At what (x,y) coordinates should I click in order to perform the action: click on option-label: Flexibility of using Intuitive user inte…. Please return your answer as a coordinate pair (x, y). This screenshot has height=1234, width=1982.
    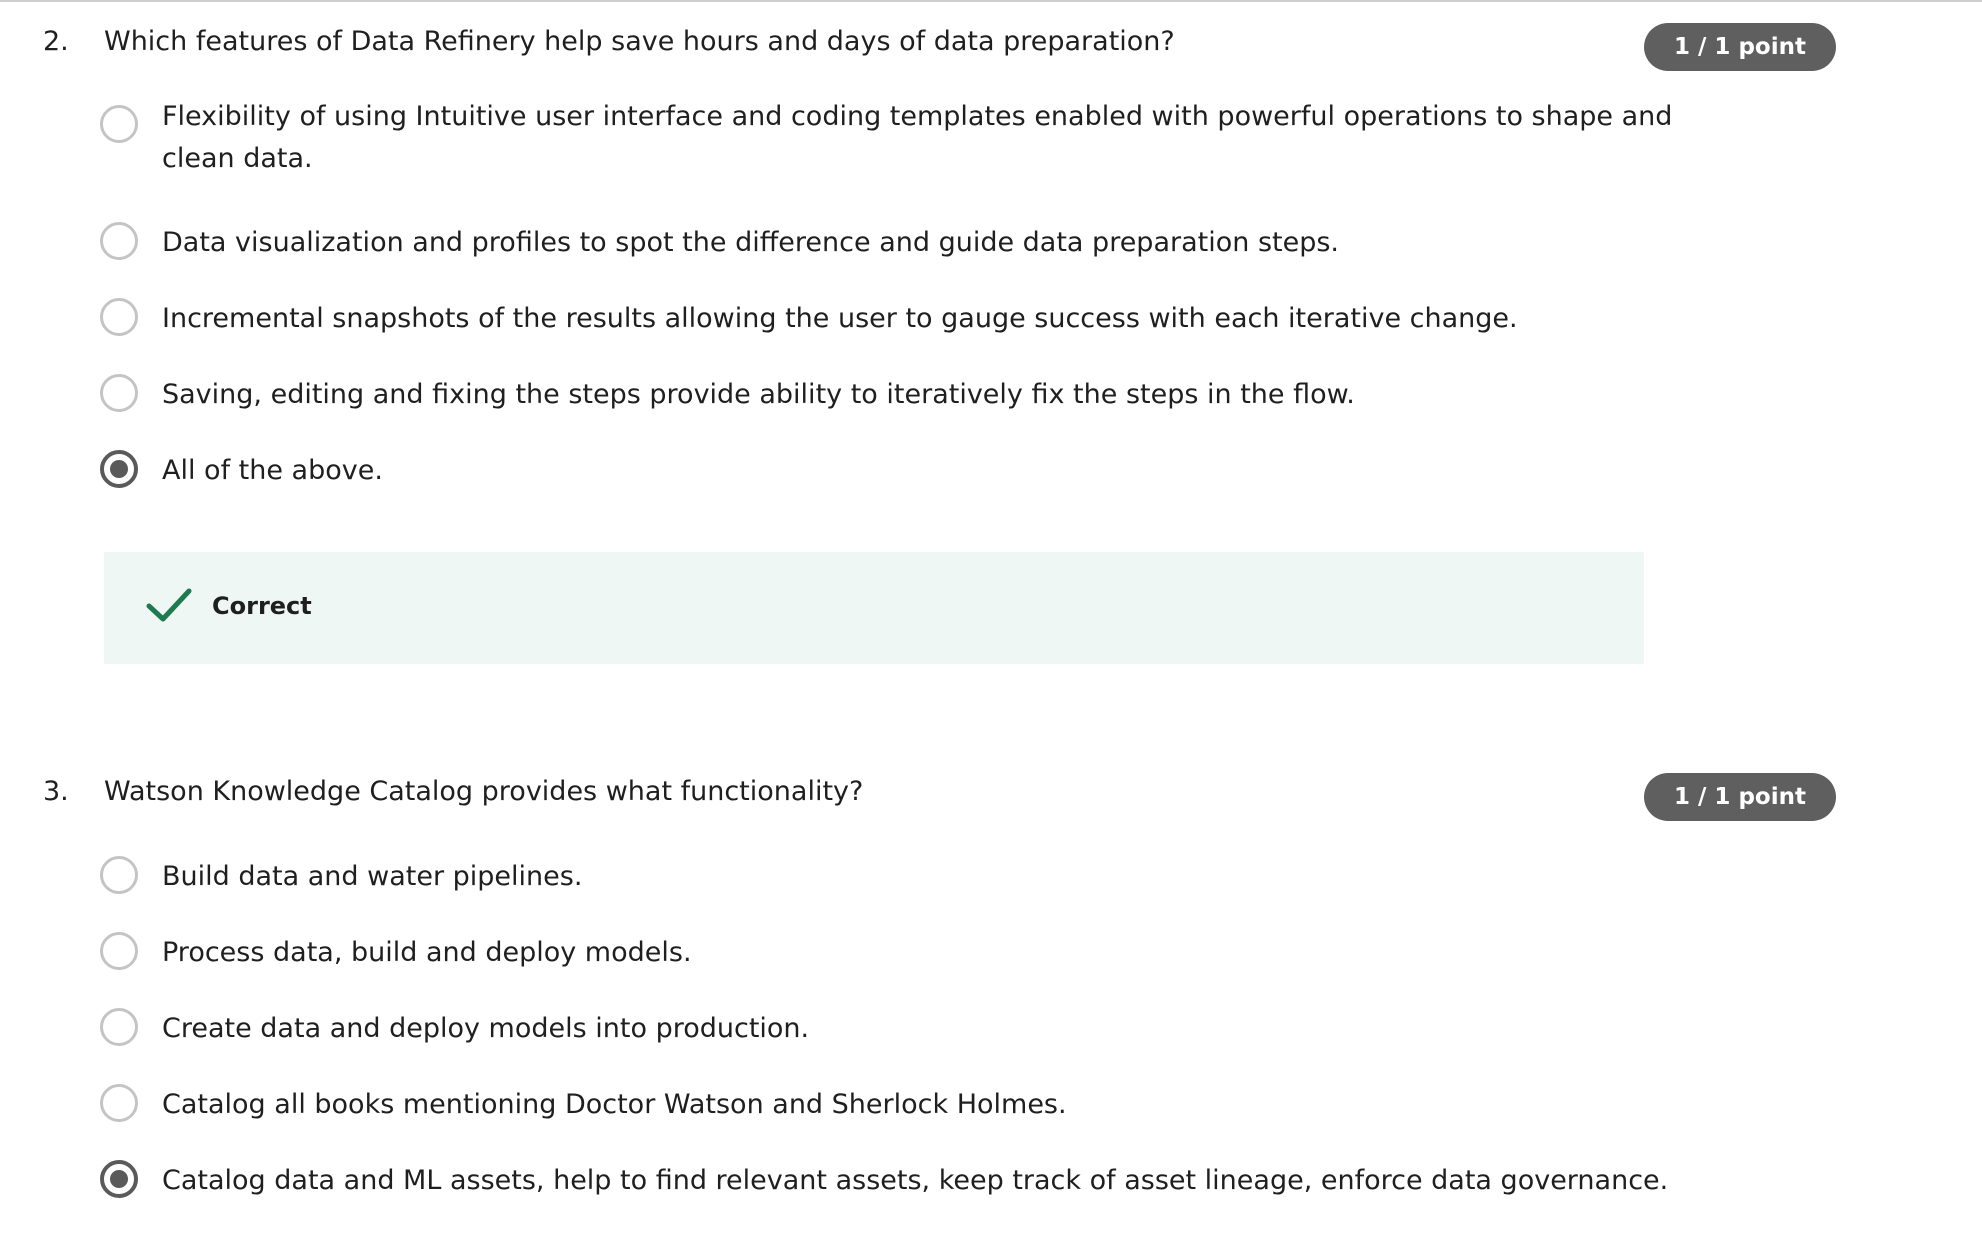
    Looking at the image, I should click on (917, 137).